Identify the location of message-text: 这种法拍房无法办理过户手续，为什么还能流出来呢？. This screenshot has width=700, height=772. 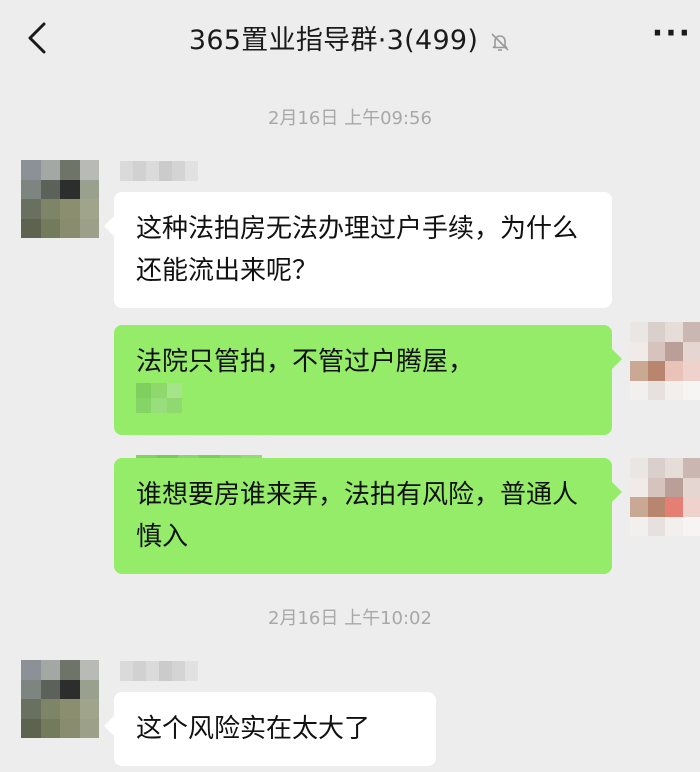
(357, 250).